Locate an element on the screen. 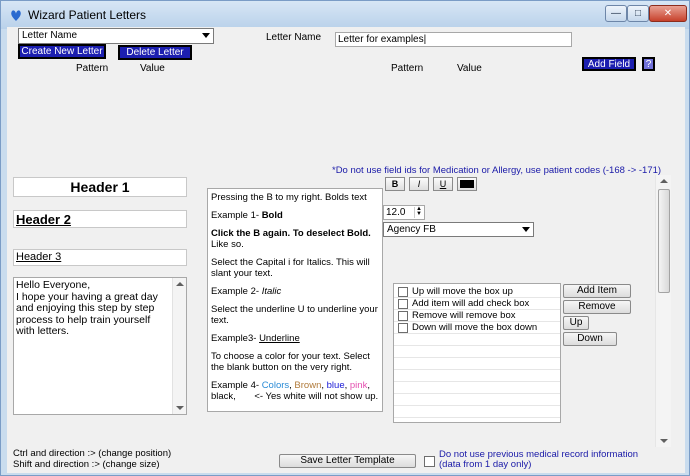  close-button: ✕ is located at coordinates (668, 13).